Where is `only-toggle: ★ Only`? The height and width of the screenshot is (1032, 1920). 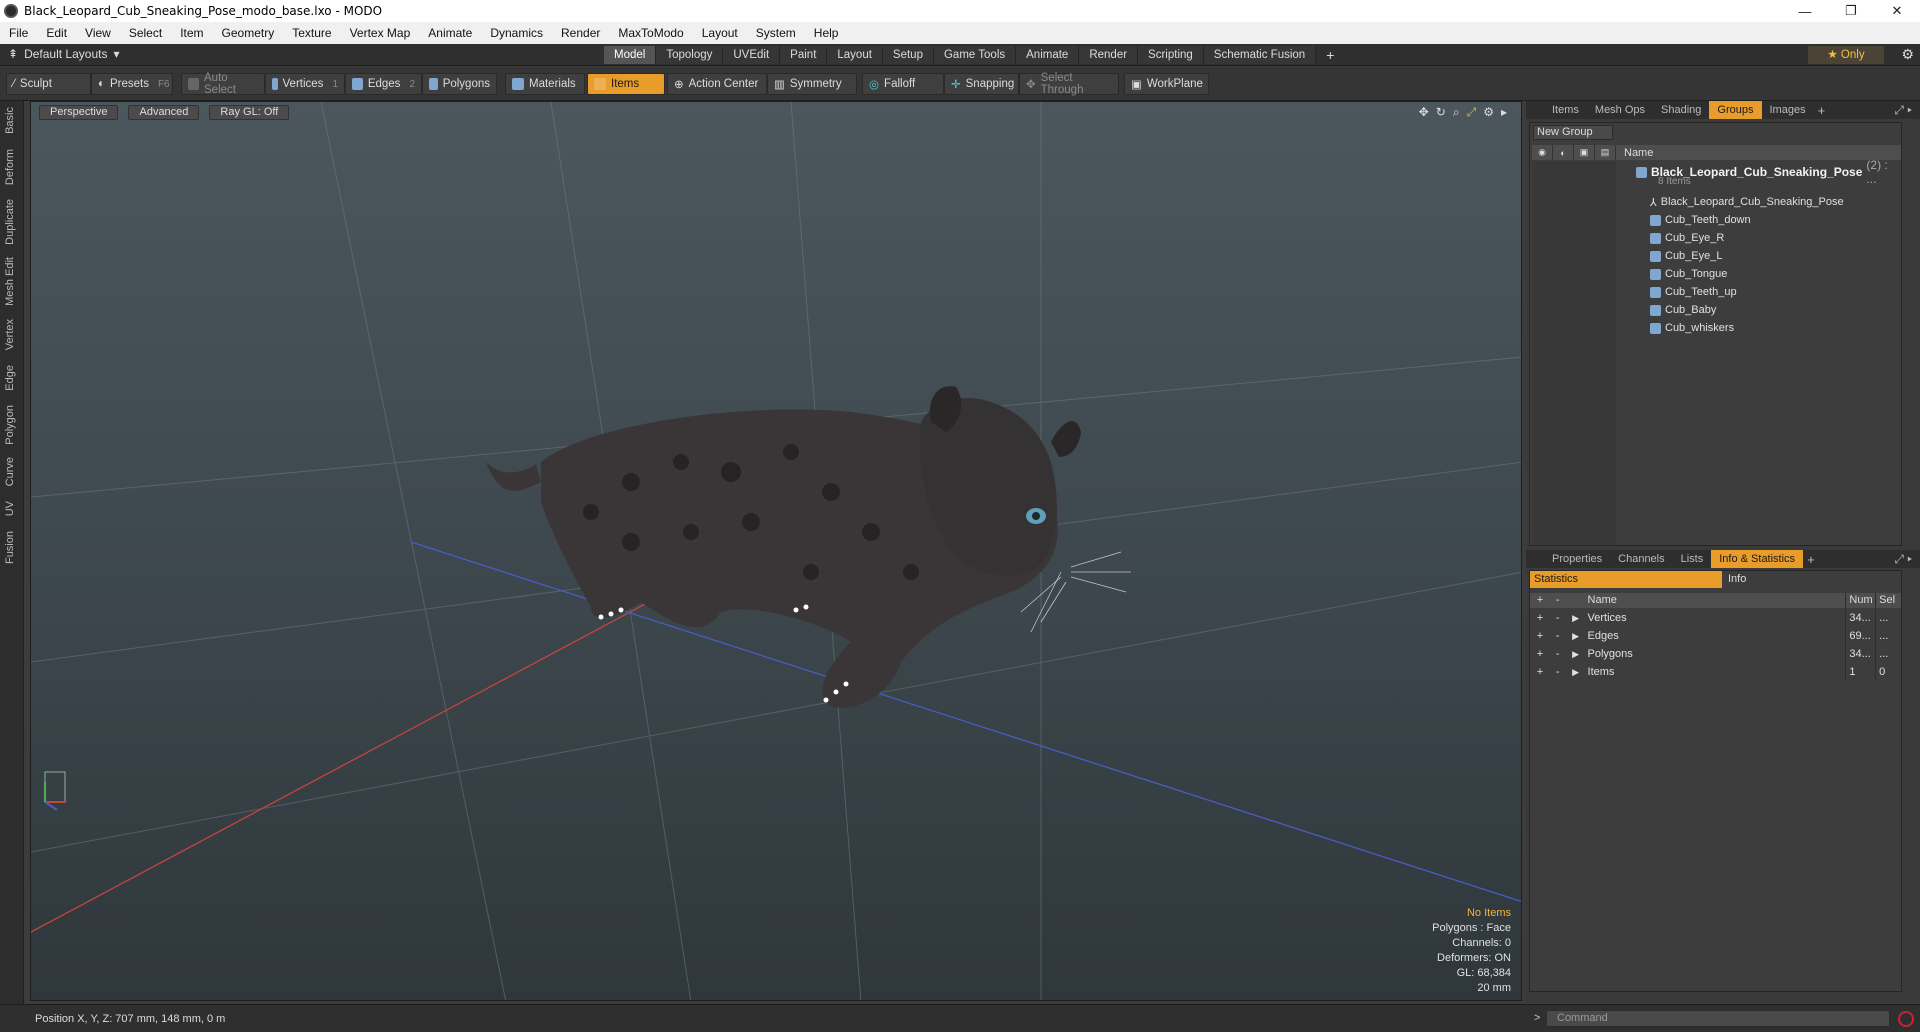 only-toggle: ★ Only is located at coordinates (1846, 55).